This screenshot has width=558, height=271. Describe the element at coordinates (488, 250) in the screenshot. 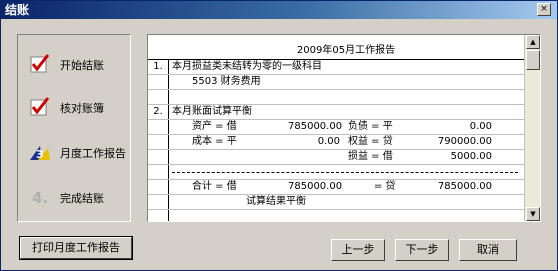

I see `cancel-button: 取消` at that location.